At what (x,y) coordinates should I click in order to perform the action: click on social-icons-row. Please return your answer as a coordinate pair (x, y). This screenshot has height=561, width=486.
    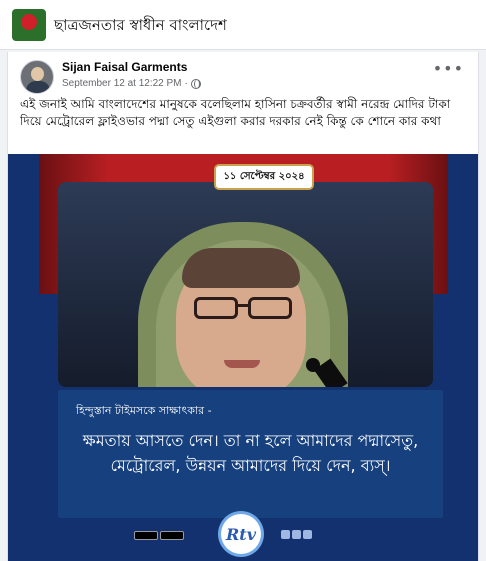
    Looking at the image, I should click on (305, 534).